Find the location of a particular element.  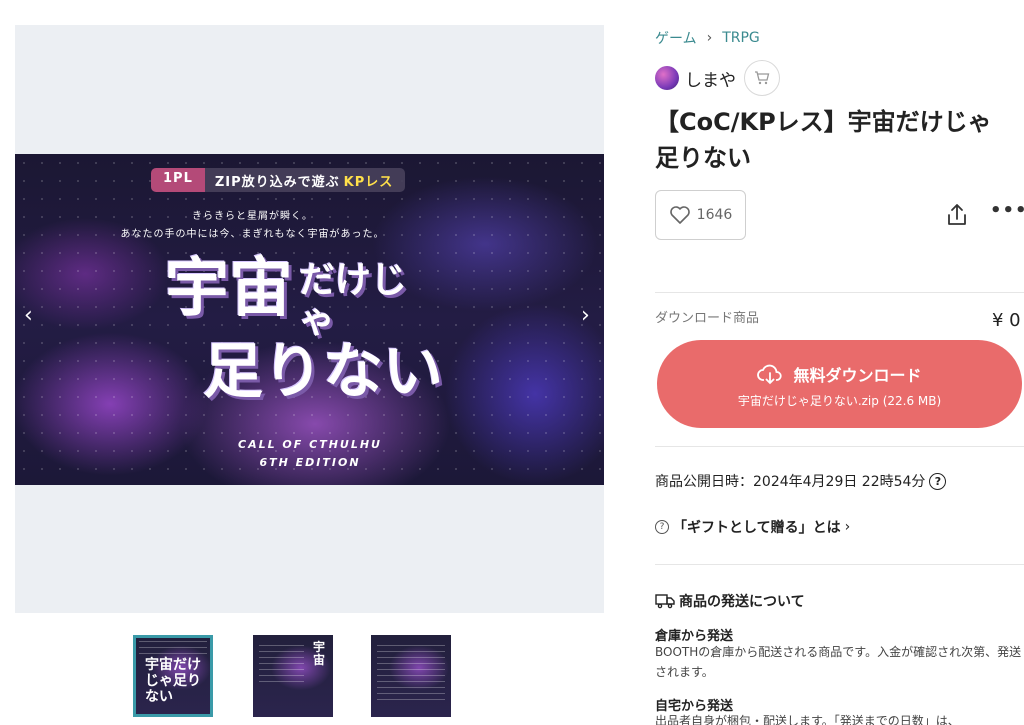

price: ¥ 0 is located at coordinates (1006, 320).